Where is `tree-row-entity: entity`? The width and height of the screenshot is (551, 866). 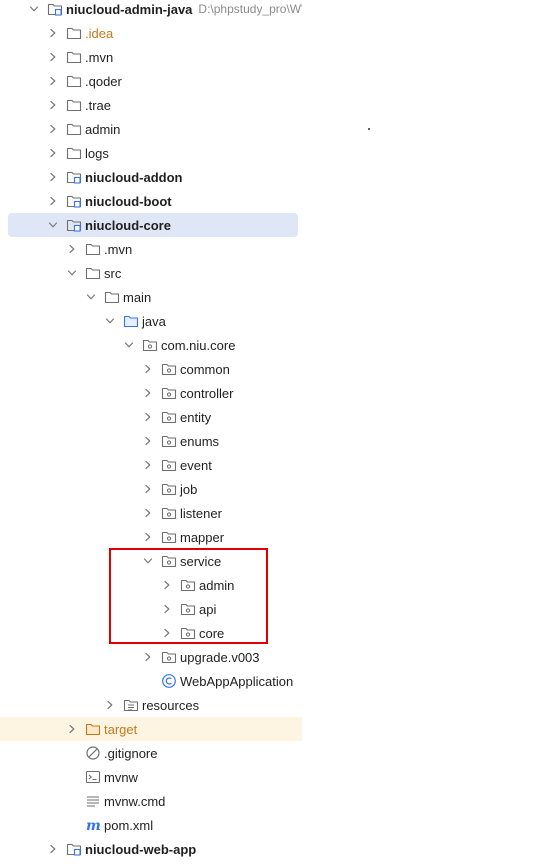 tree-row-entity: entity is located at coordinates (151, 417).